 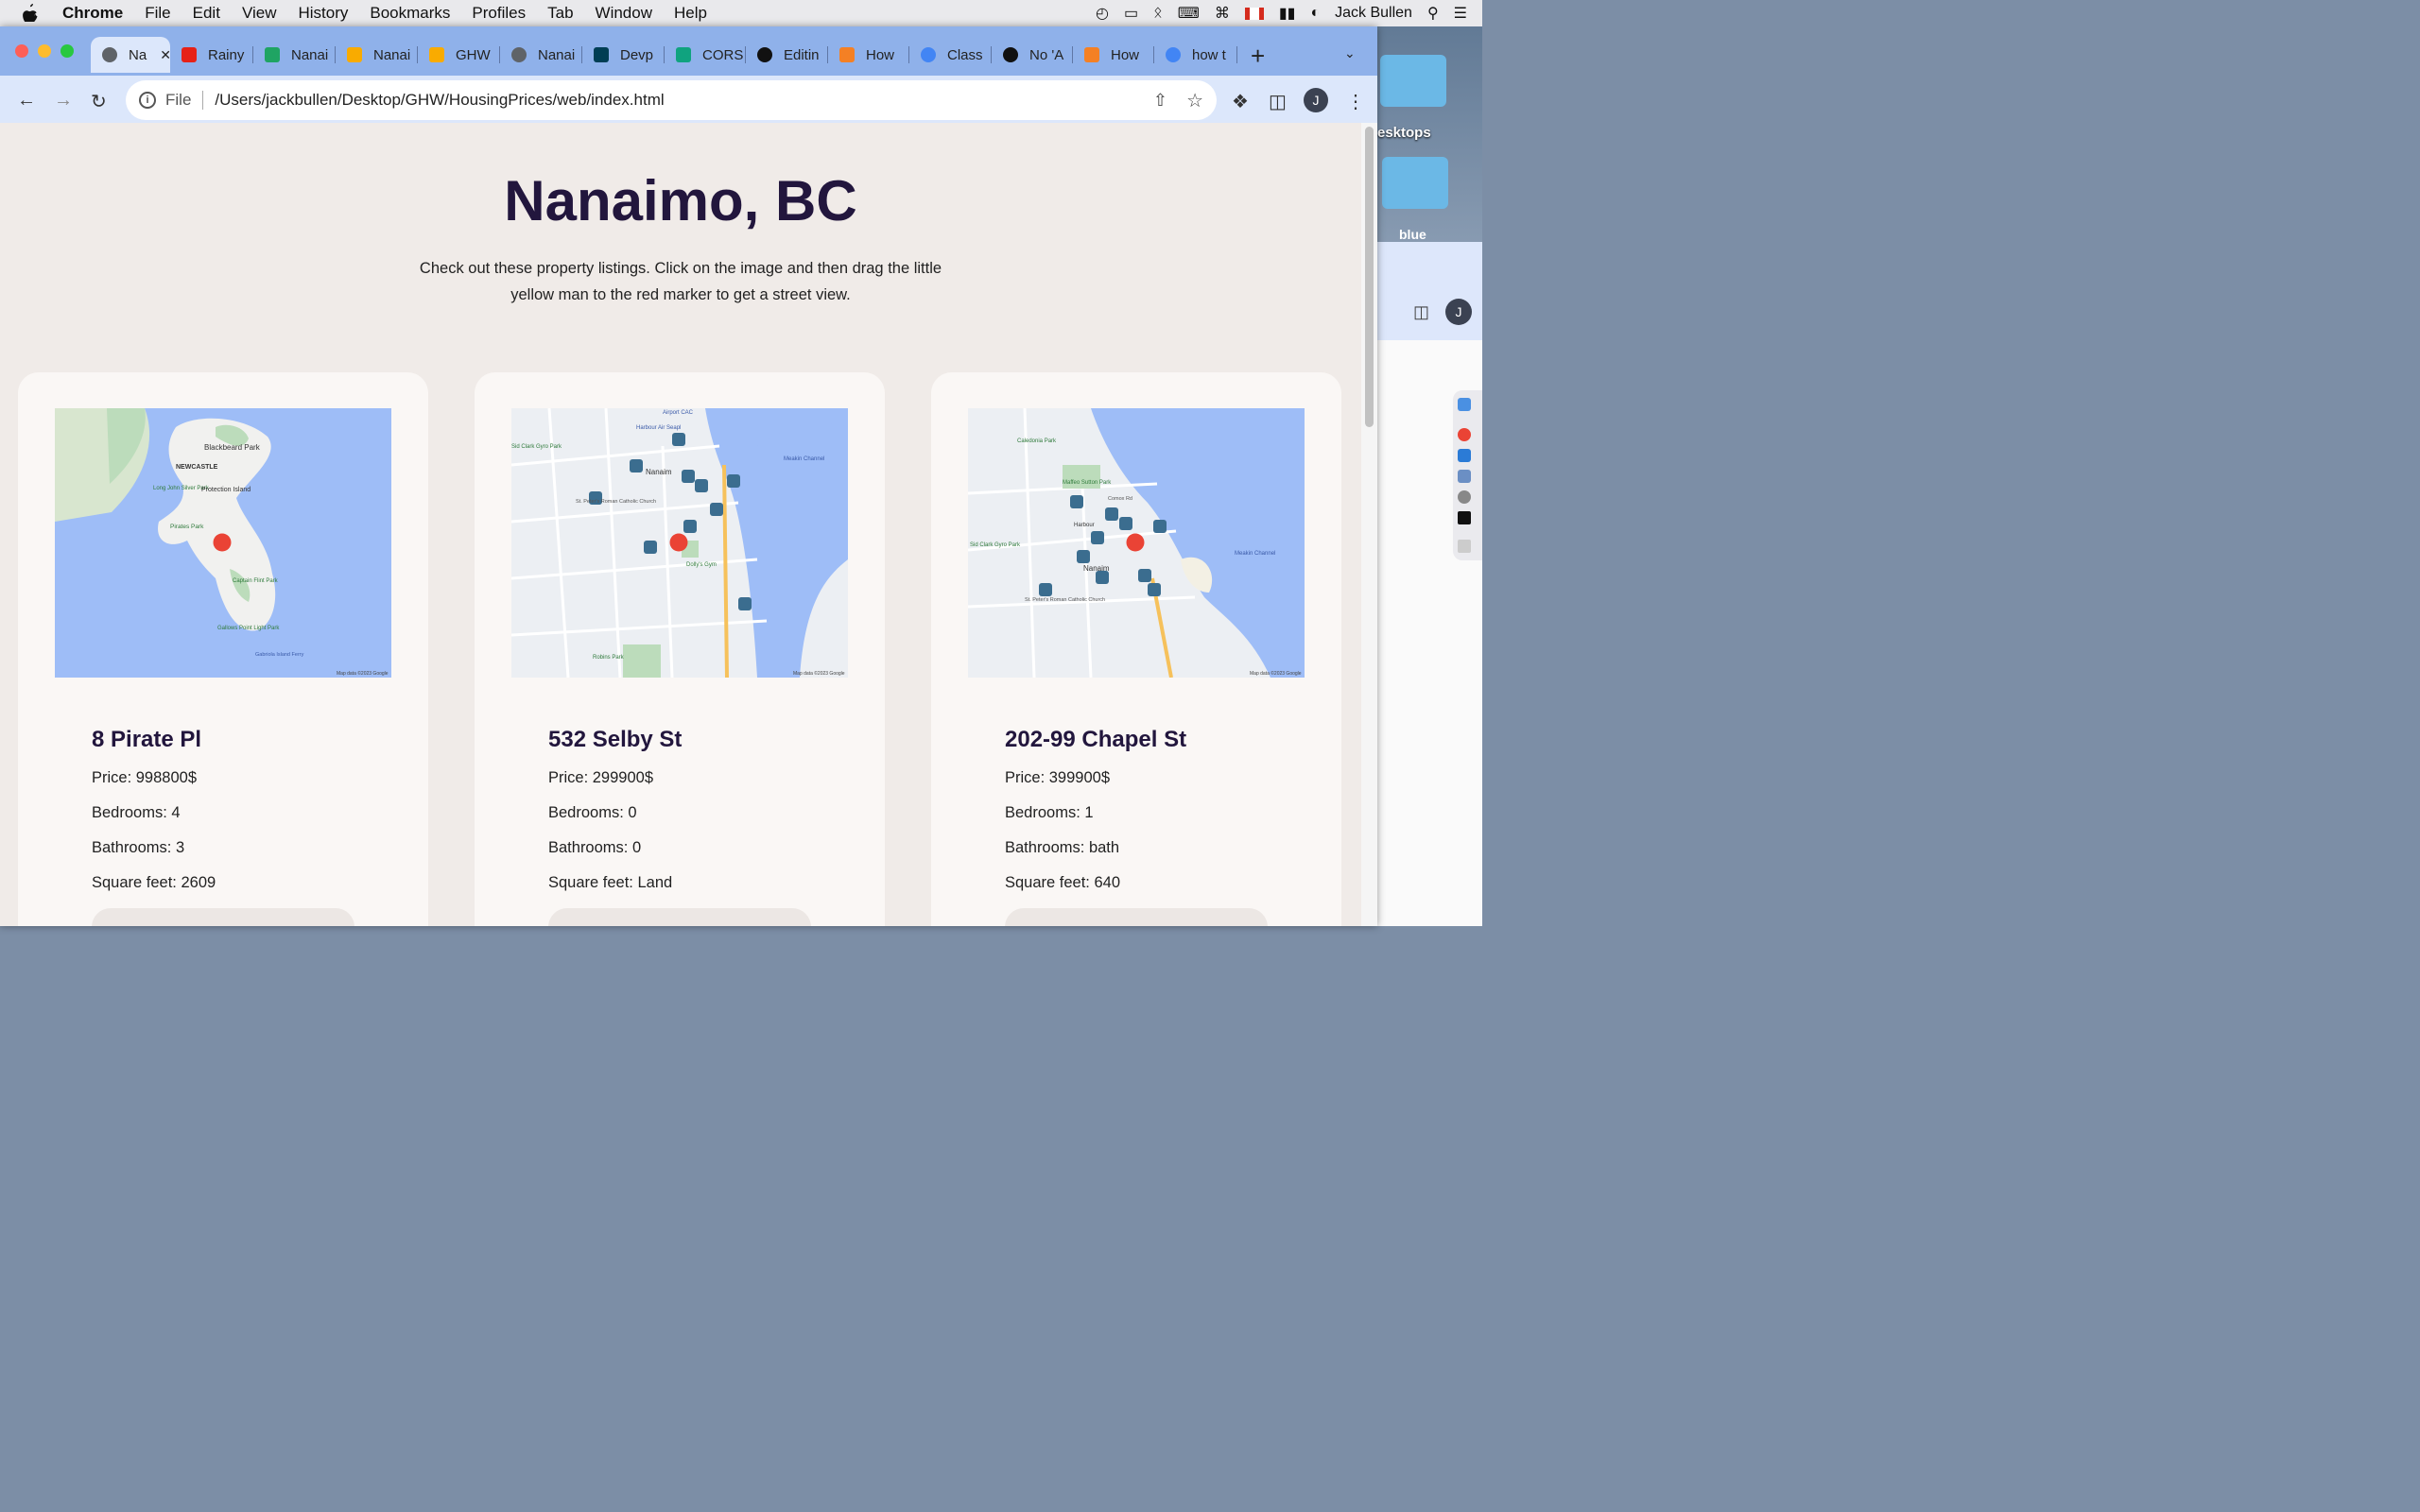 I want to click on tab-separator, so click(x=1236, y=54).